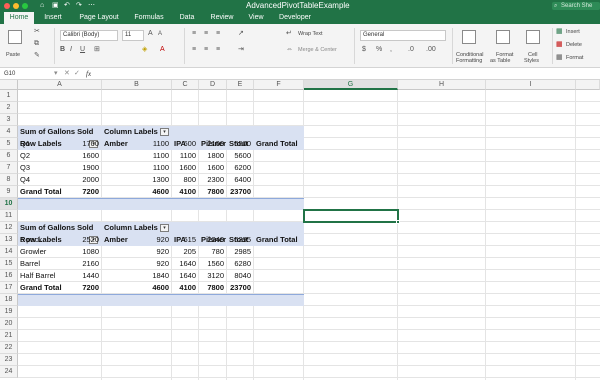  Describe the element at coordinates (351, 216) in the screenshot. I see `selected-cell-g10` at that location.